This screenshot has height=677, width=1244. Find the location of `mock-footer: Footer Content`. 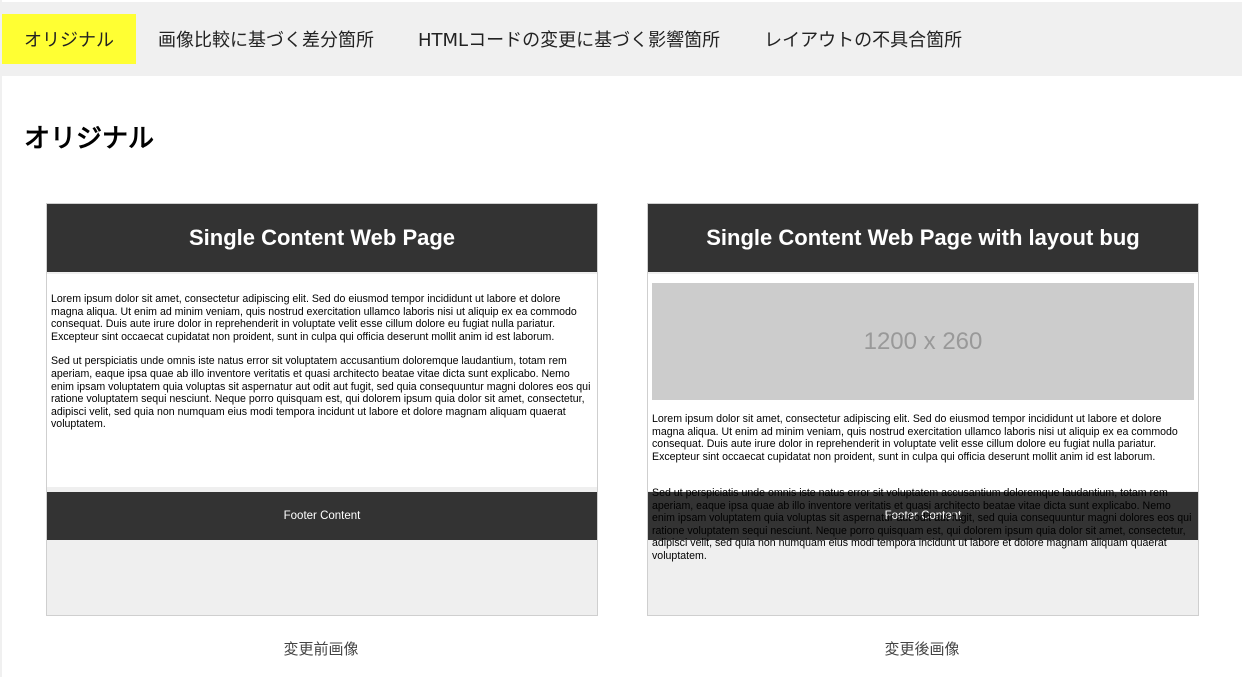

mock-footer: Footer Content is located at coordinates (322, 516).